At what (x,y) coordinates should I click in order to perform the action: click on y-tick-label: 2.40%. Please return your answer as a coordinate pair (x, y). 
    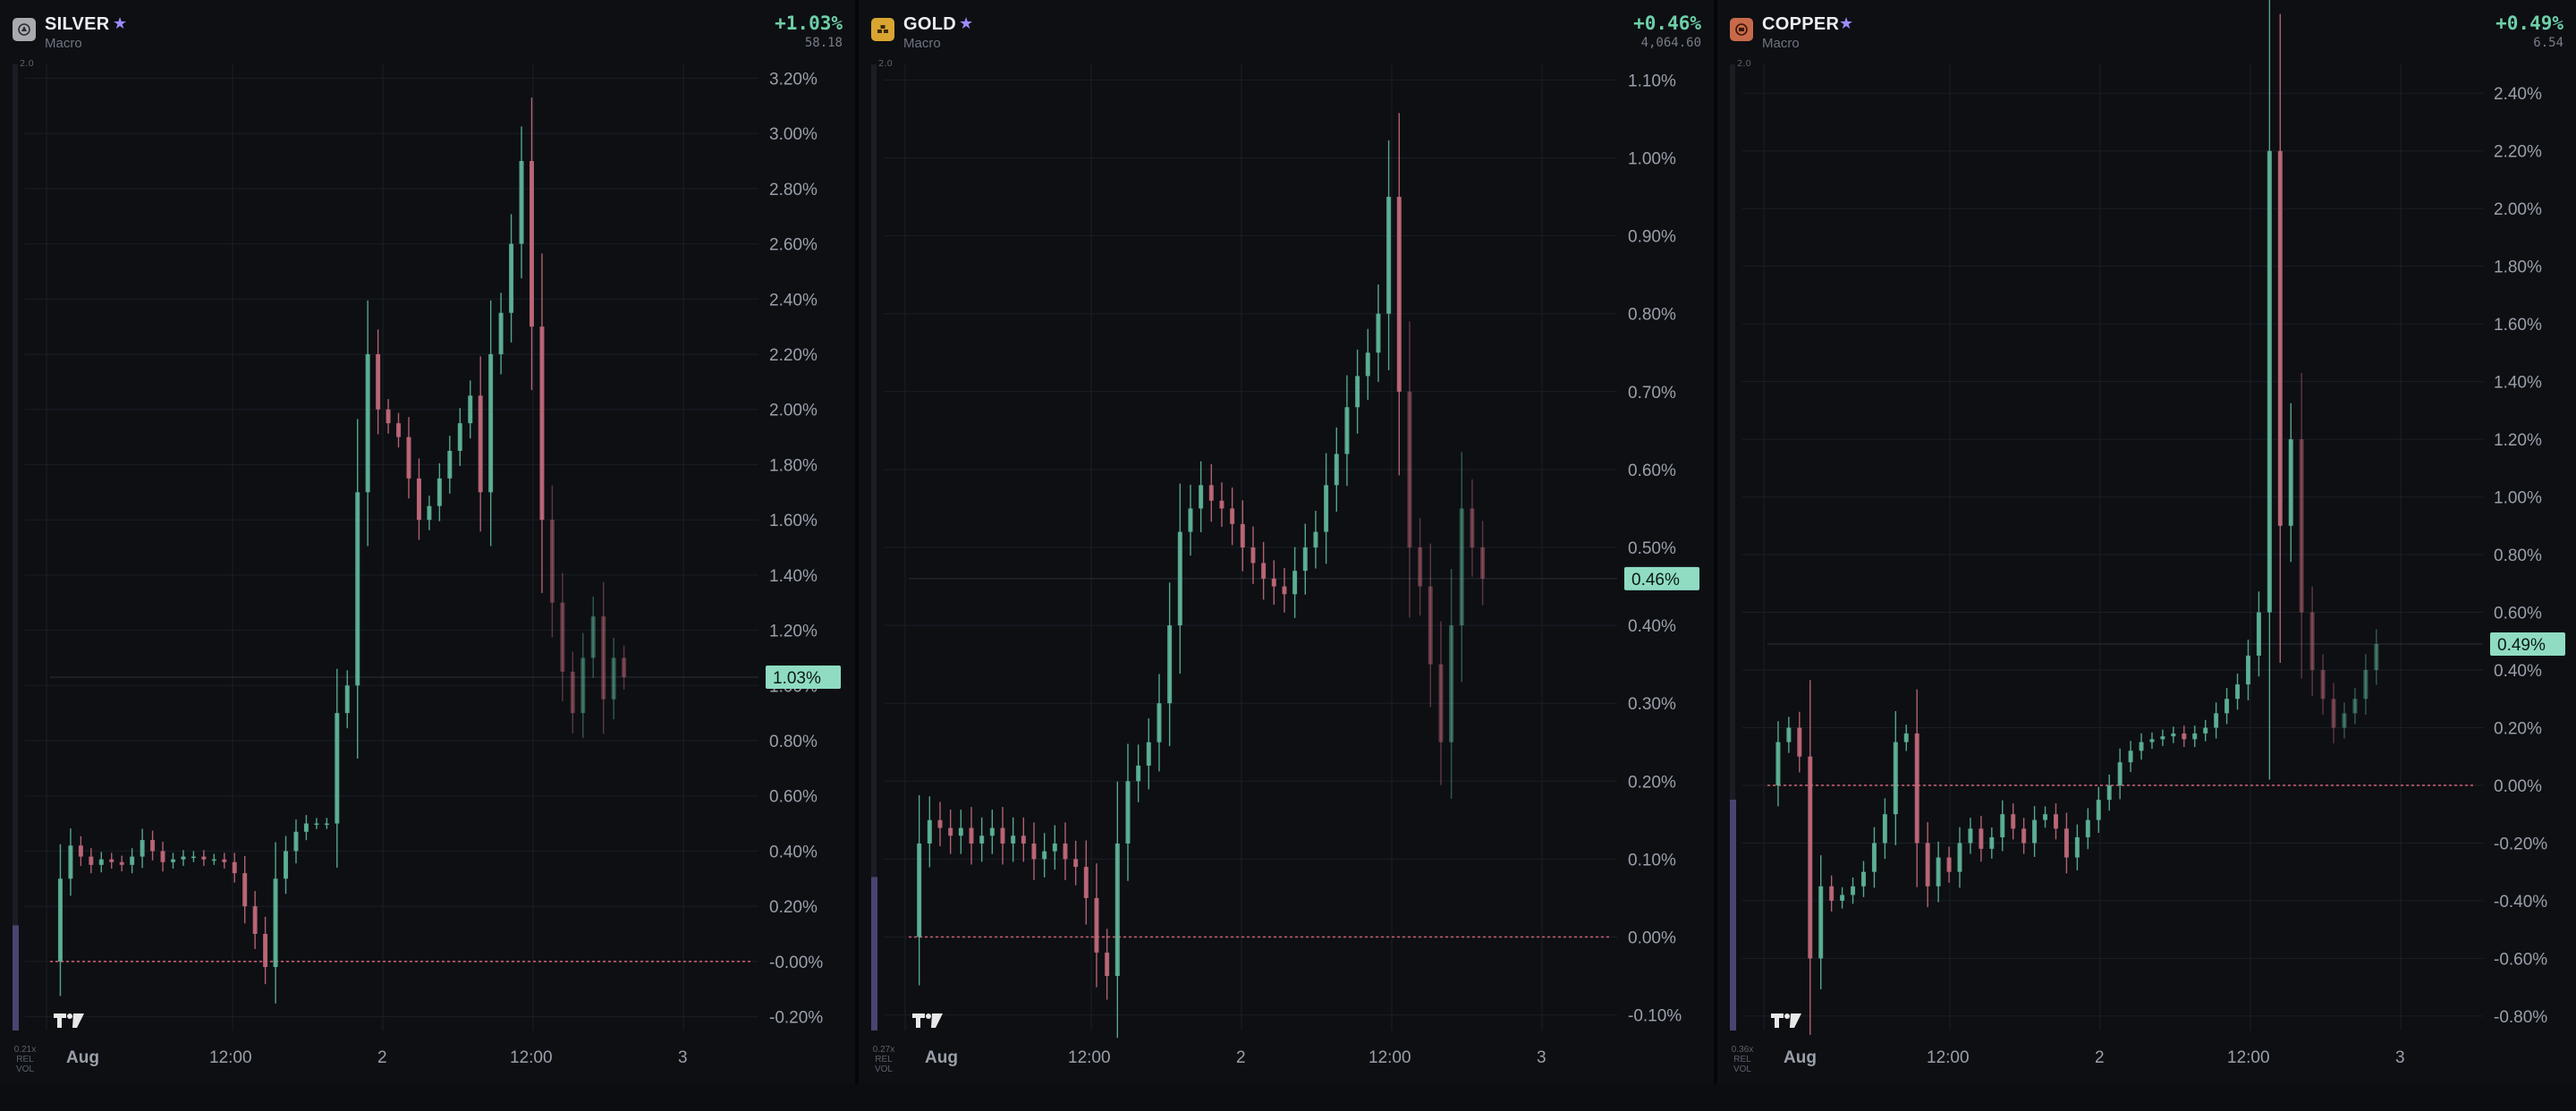
    Looking at the image, I should click on (793, 300).